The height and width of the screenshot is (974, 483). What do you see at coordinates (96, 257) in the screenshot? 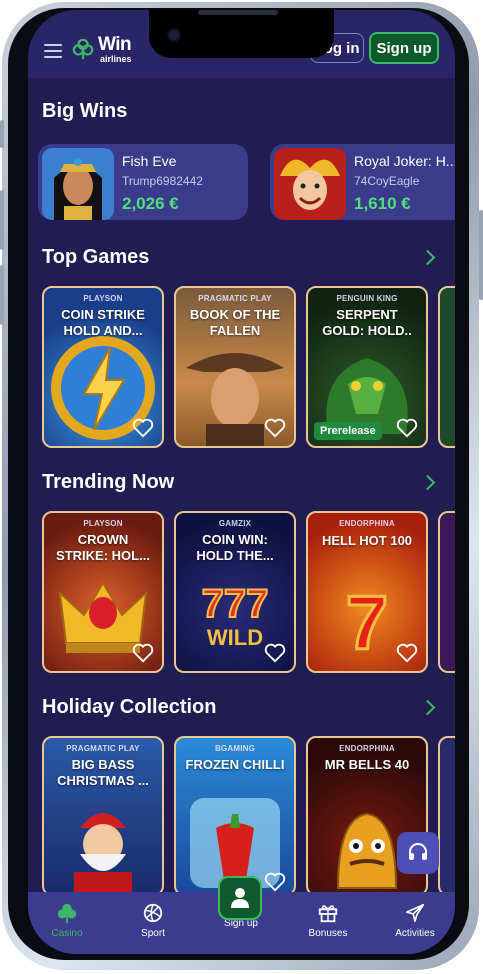
I see `top-games-title: Top Games` at bounding box center [96, 257].